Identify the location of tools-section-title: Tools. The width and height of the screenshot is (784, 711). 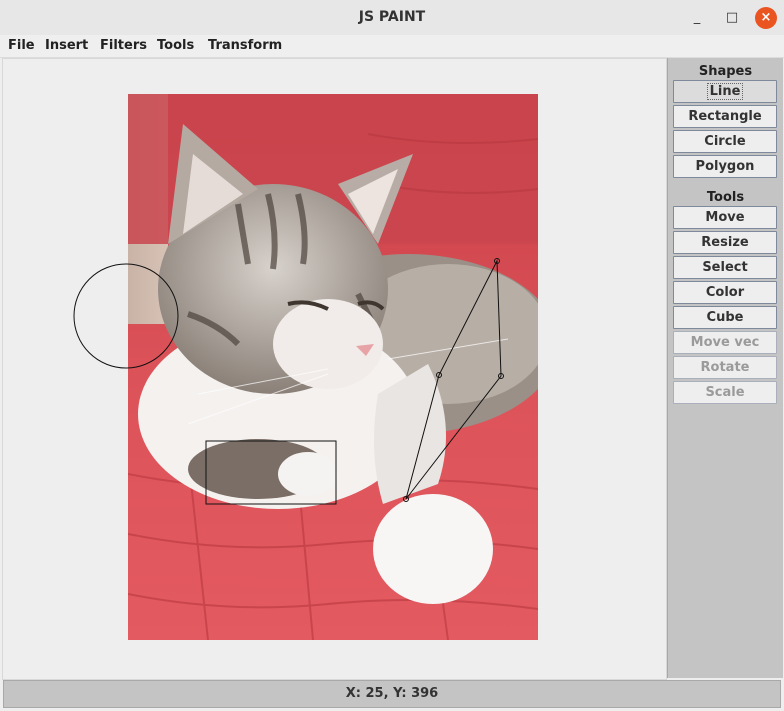
(725, 197).